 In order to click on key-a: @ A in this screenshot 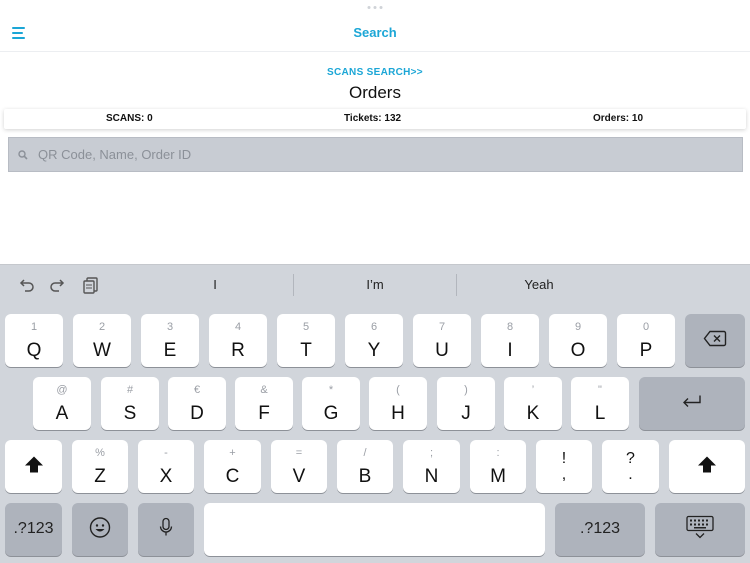, I will do `click(62, 403)`.